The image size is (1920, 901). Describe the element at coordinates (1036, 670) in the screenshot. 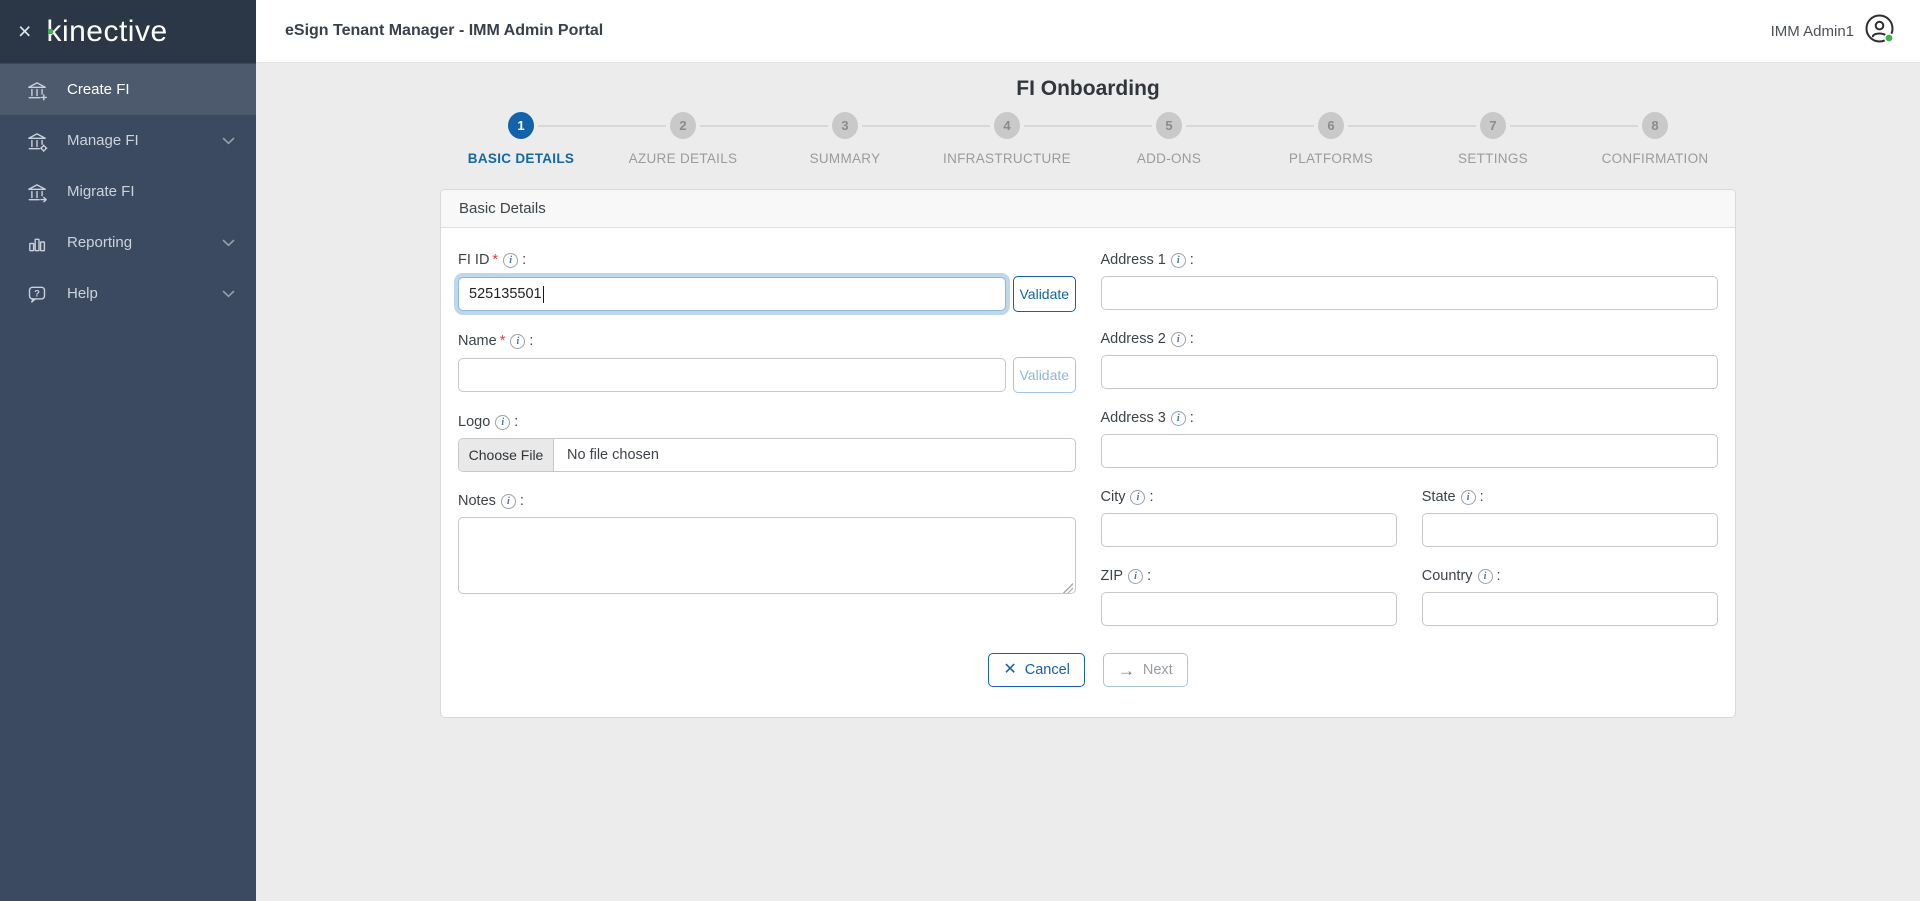

I see `cancel-button: ✕ Cancel` at that location.